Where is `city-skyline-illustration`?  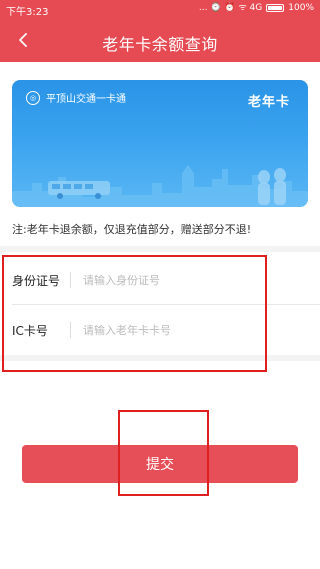
city-skyline-illustration is located at coordinates (160, 186).